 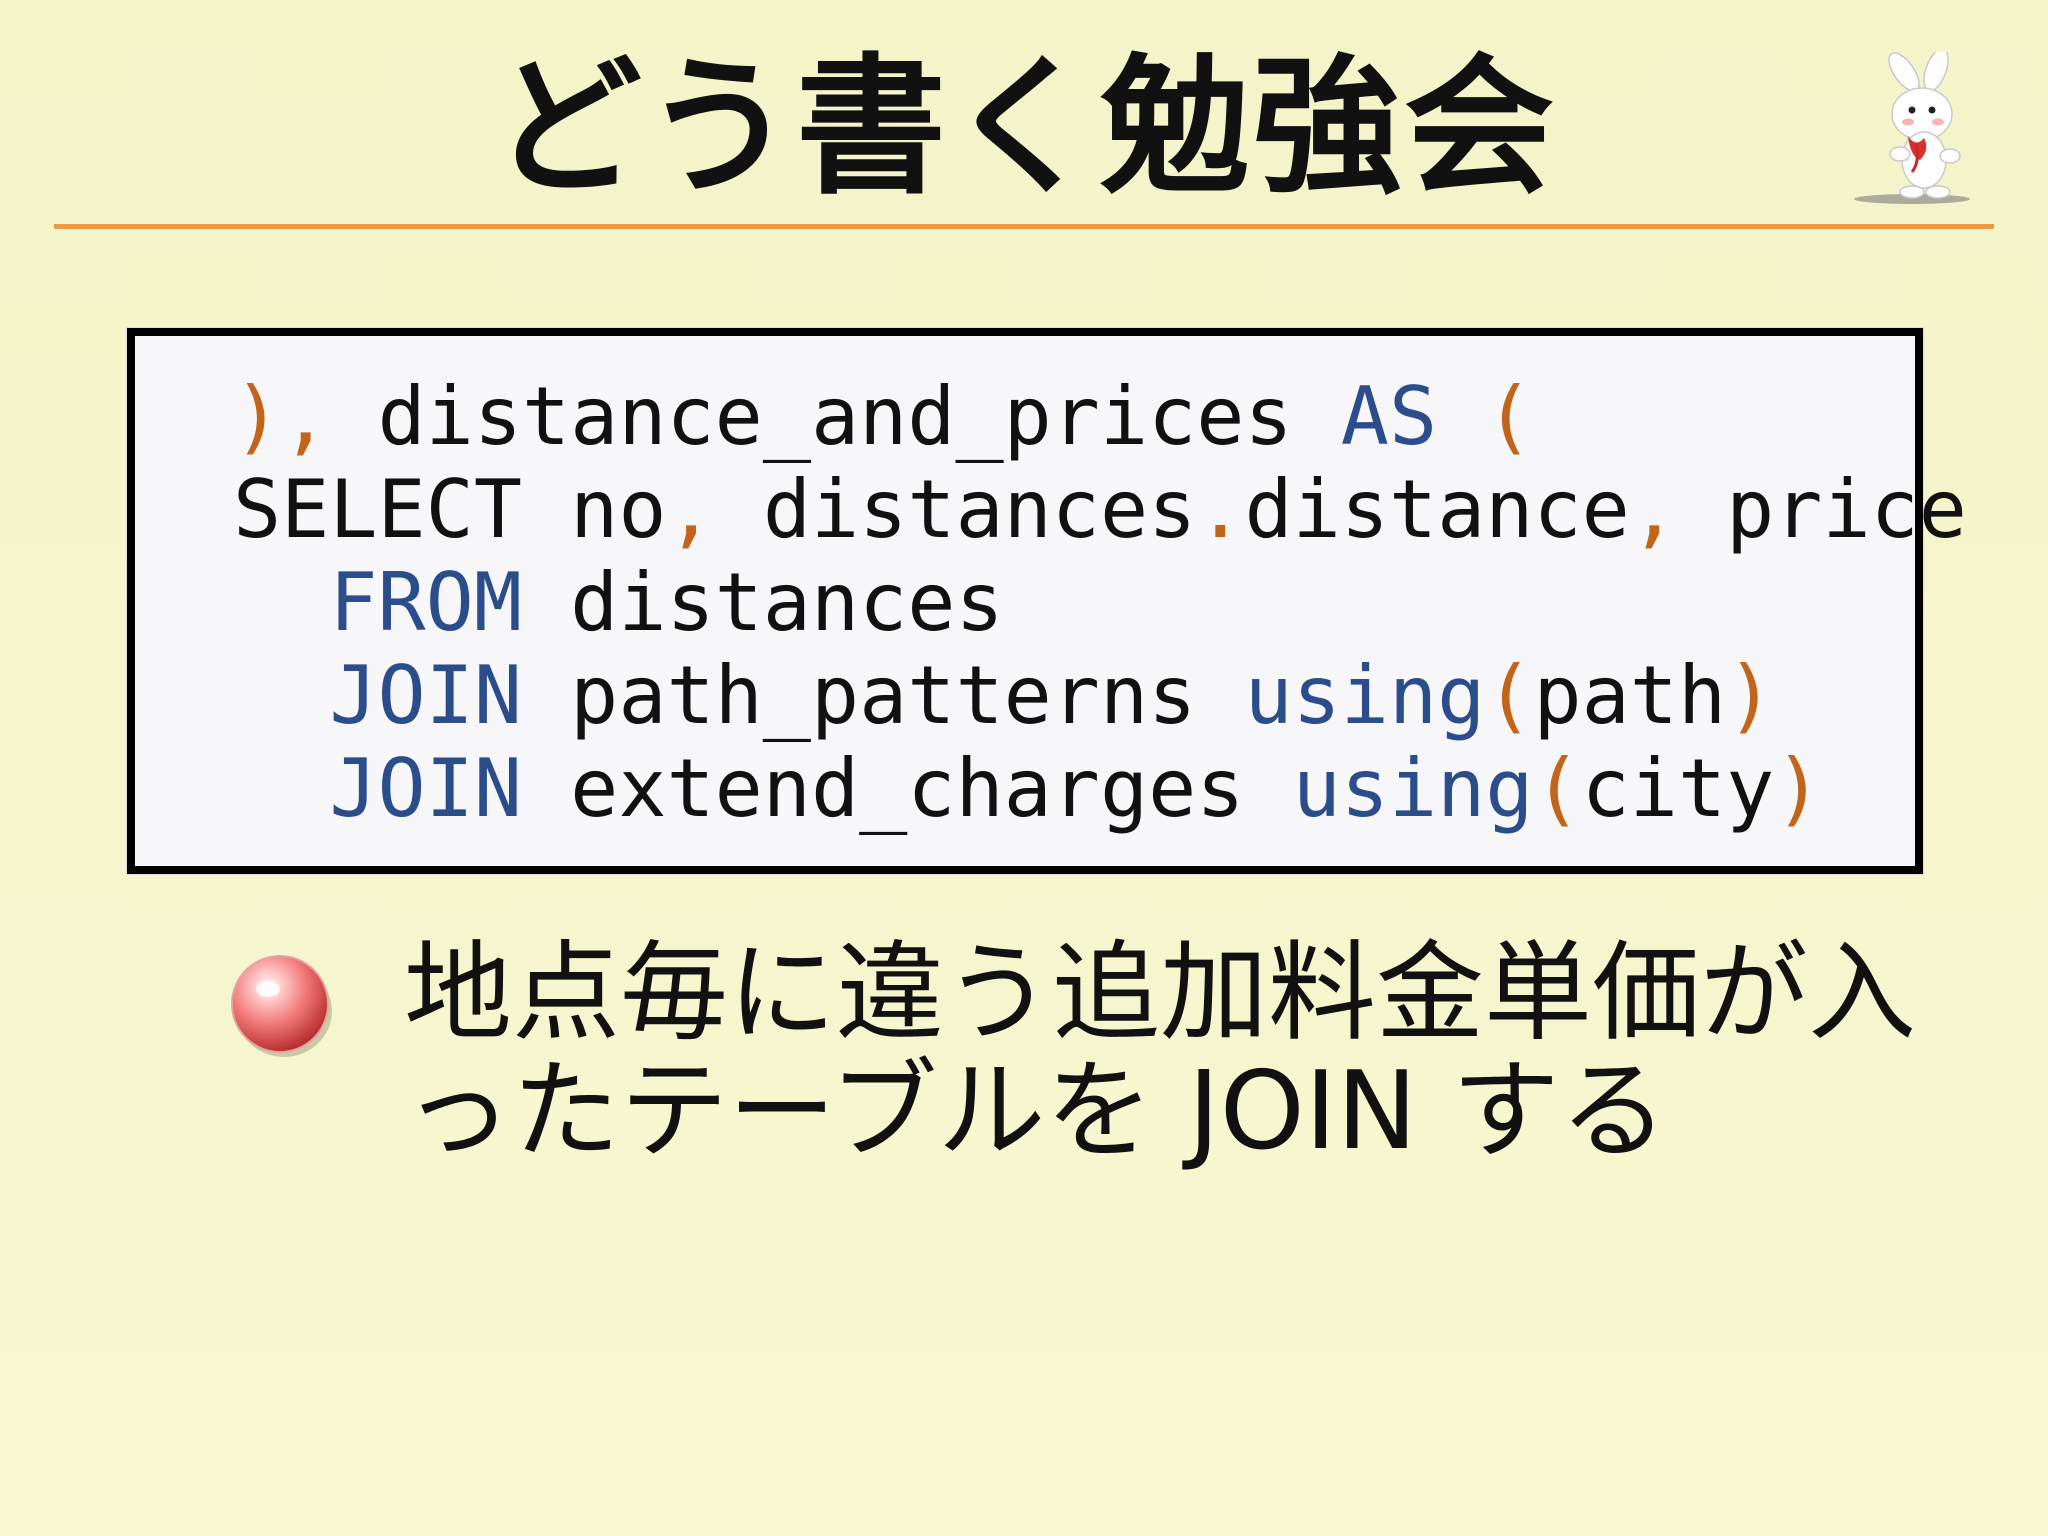 I want to click on rabbit-mascot-icon, so click(x=1912, y=128).